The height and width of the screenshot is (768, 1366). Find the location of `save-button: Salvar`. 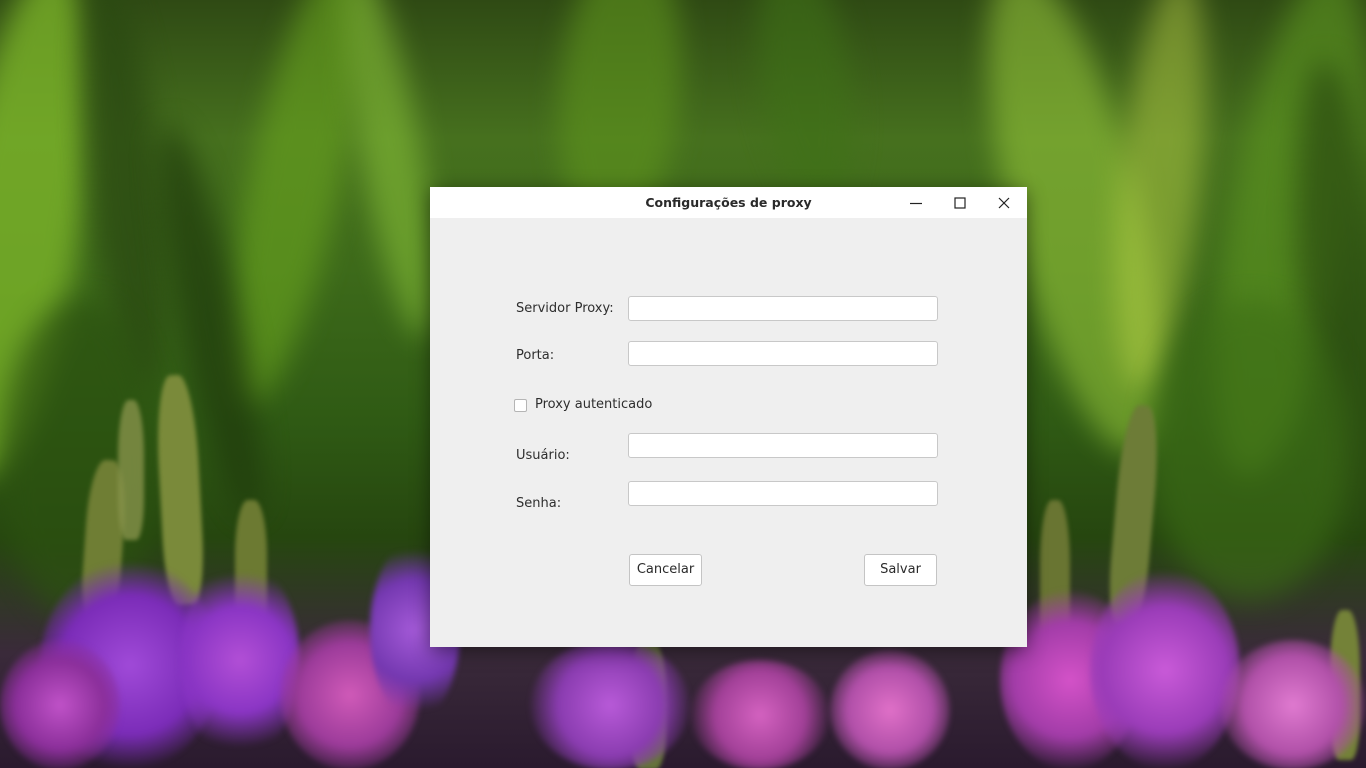

save-button: Salvar is located at coordinates (900, 570).